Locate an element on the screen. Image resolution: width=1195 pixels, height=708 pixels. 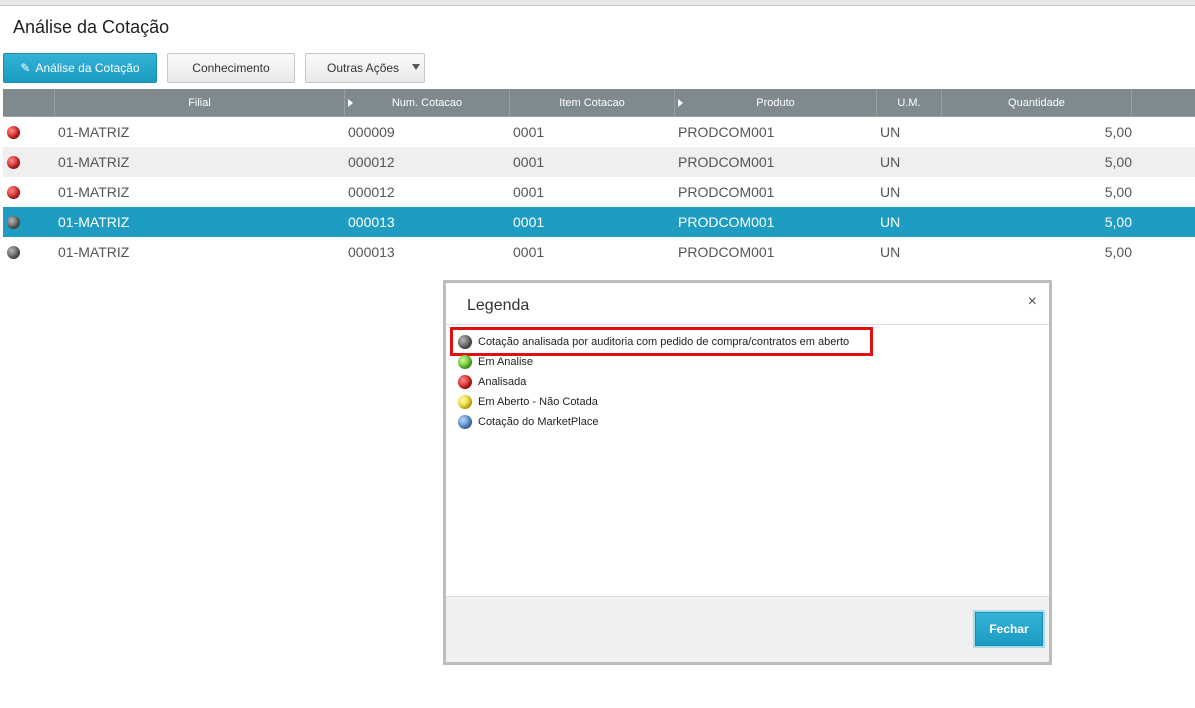
column-header-item-cotacao-label: Item Cotacao is located at coordinates (592, 103).